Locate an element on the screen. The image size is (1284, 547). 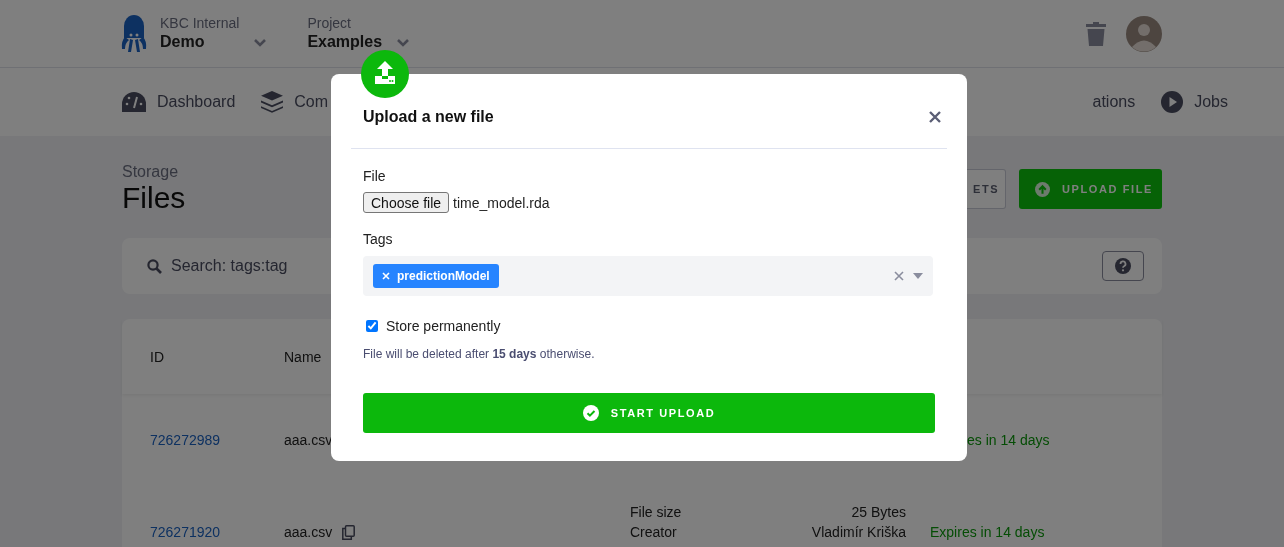
detail-value: Vladimír Kriška is located at coordinates (858, 532).